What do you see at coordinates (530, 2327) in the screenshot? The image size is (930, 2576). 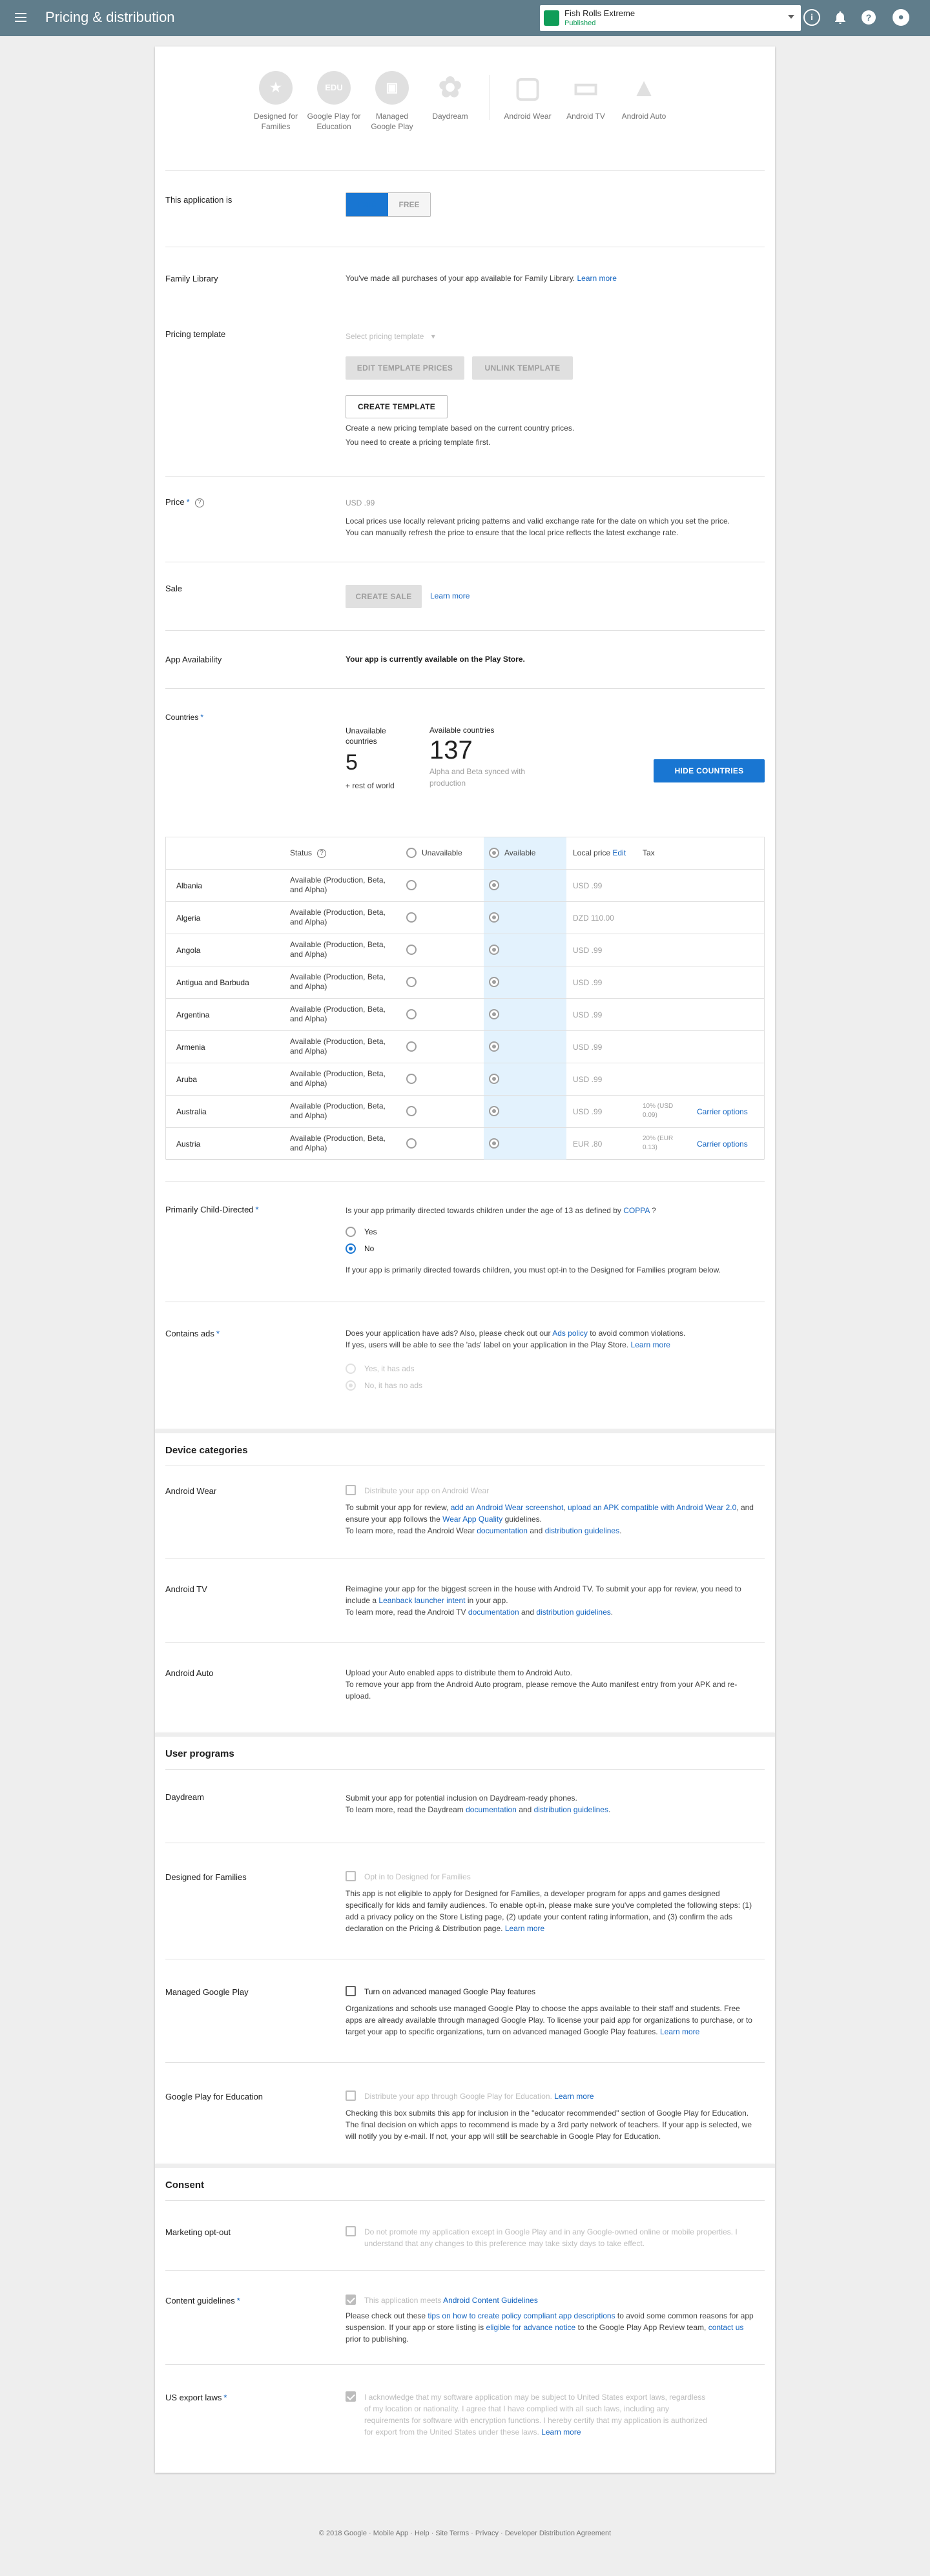 I see `advance-notice-link: eligible for advance notice` at bounding box center [530, 2327].